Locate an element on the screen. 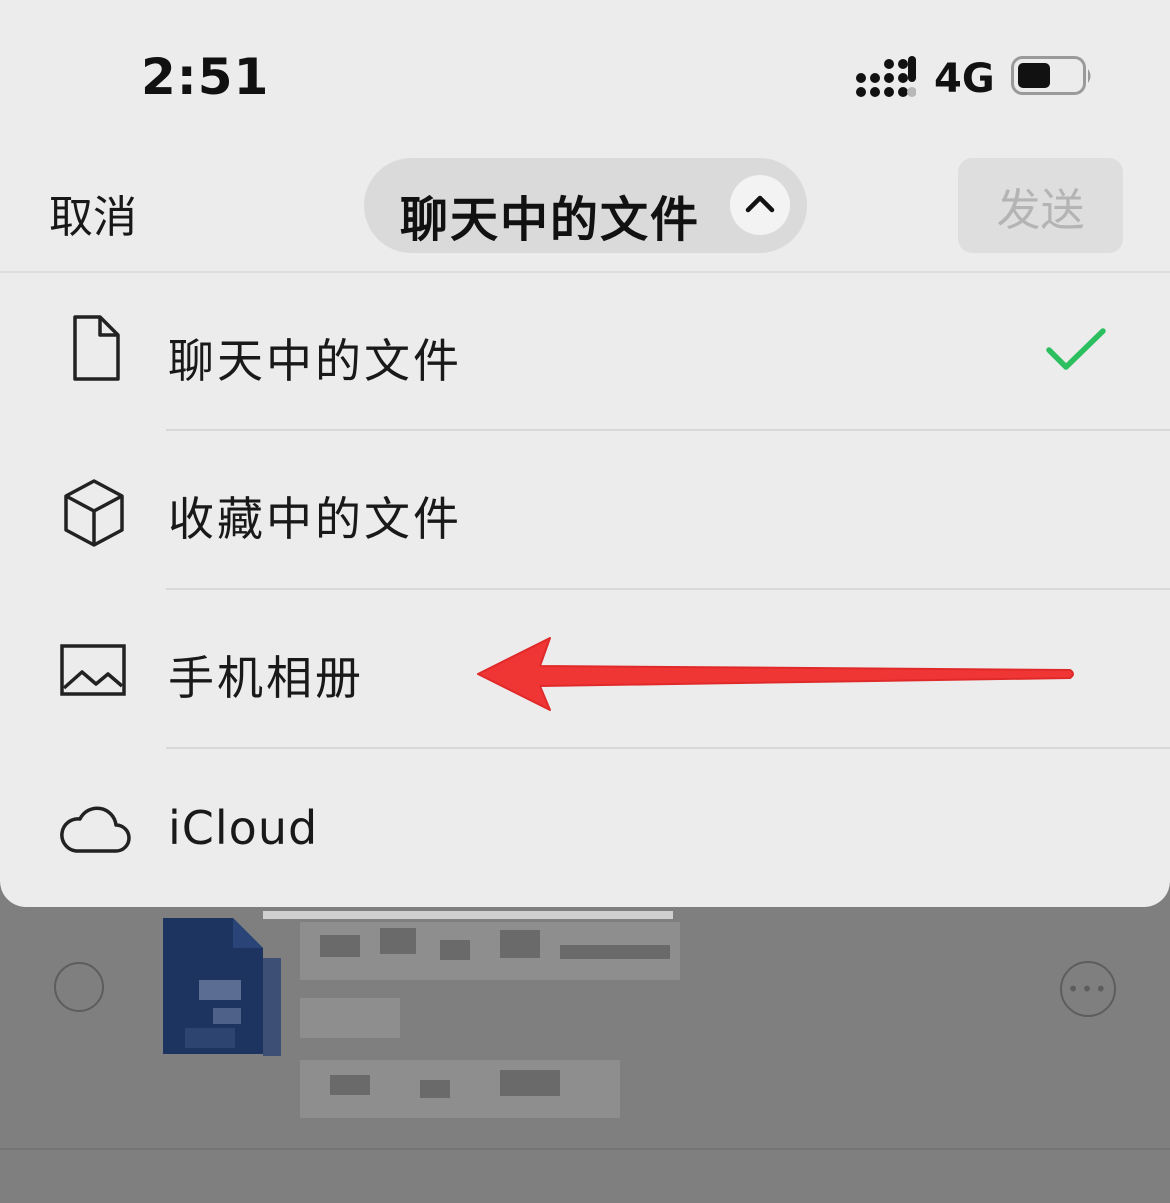 The height and width of the screenshot is (1203, 1170). menu-item-label: 收藏中的文件 is located at coordinates (315, 519).